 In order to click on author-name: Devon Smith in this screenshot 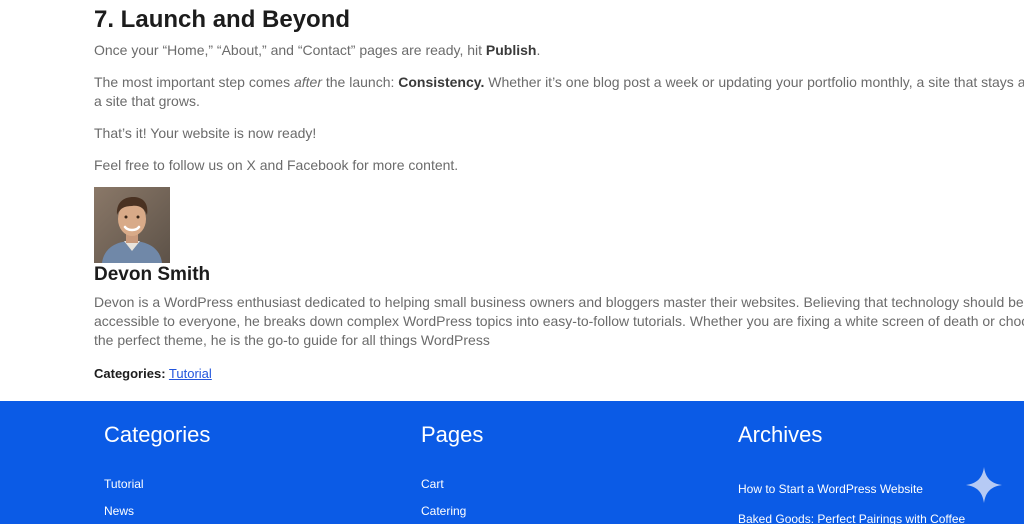, I will do `click(152, 274)`.